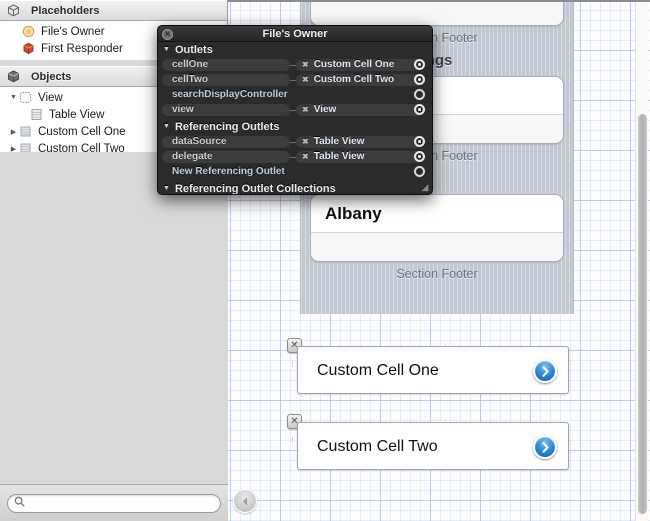 The width and height of the screenshot is (650, 521). Describe the element at coordinates (73, 31) in the screenshot. I see `list-item-label: File's Owner` at that location.